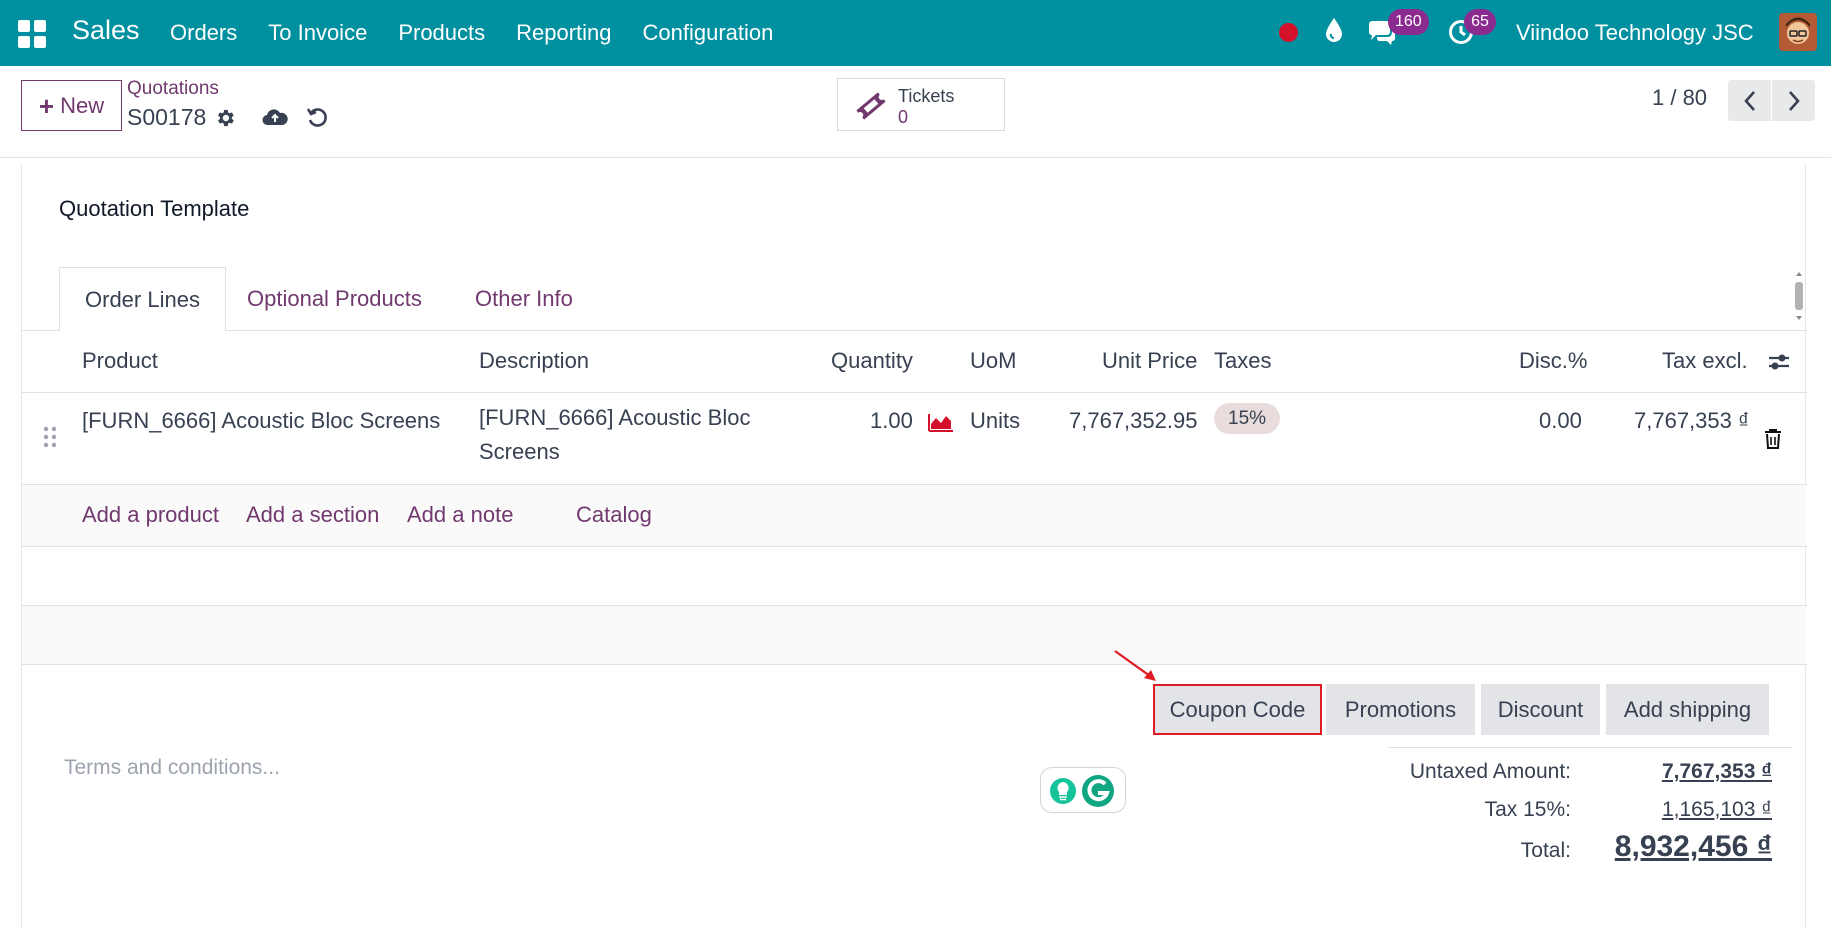 This screenshot has width=1831, height=929. I want to click on line-subtotal: 7,767,353 ₫, so click(1692, 420).